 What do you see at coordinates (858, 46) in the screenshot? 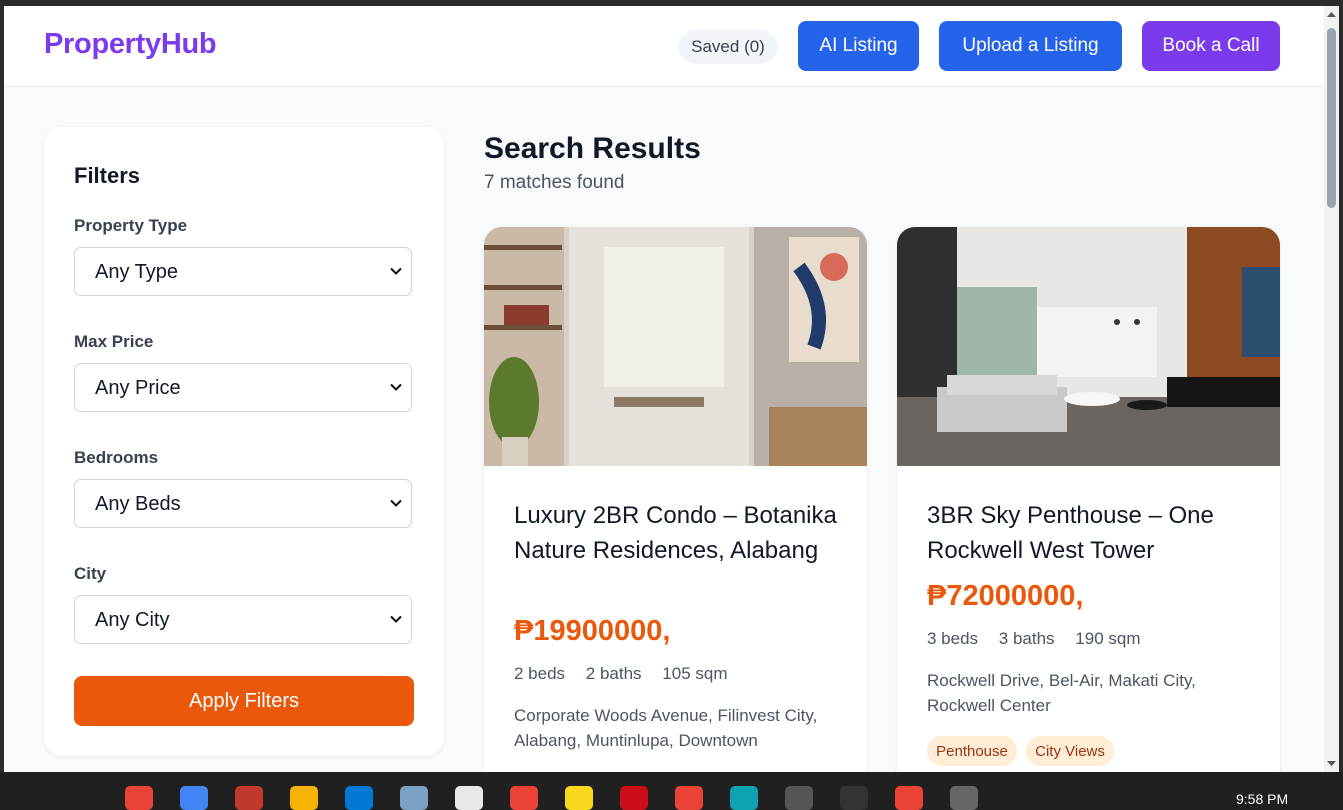
I see `ai-listing-button: AI Listing` at bounding box center [858, 46].